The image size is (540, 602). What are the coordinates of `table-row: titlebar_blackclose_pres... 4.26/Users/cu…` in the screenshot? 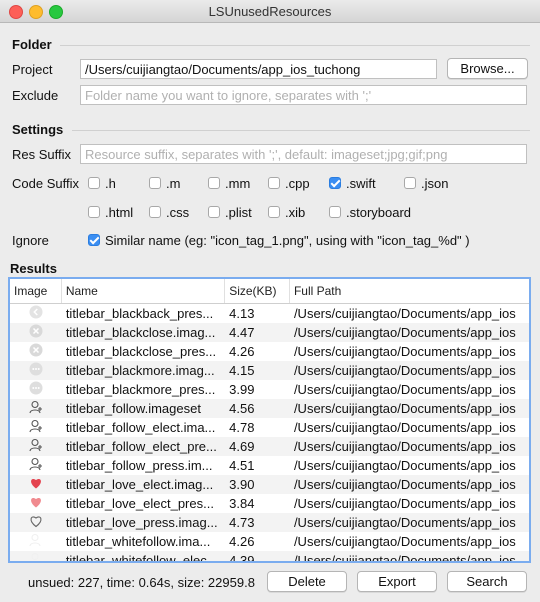 It's located at (269, 351).